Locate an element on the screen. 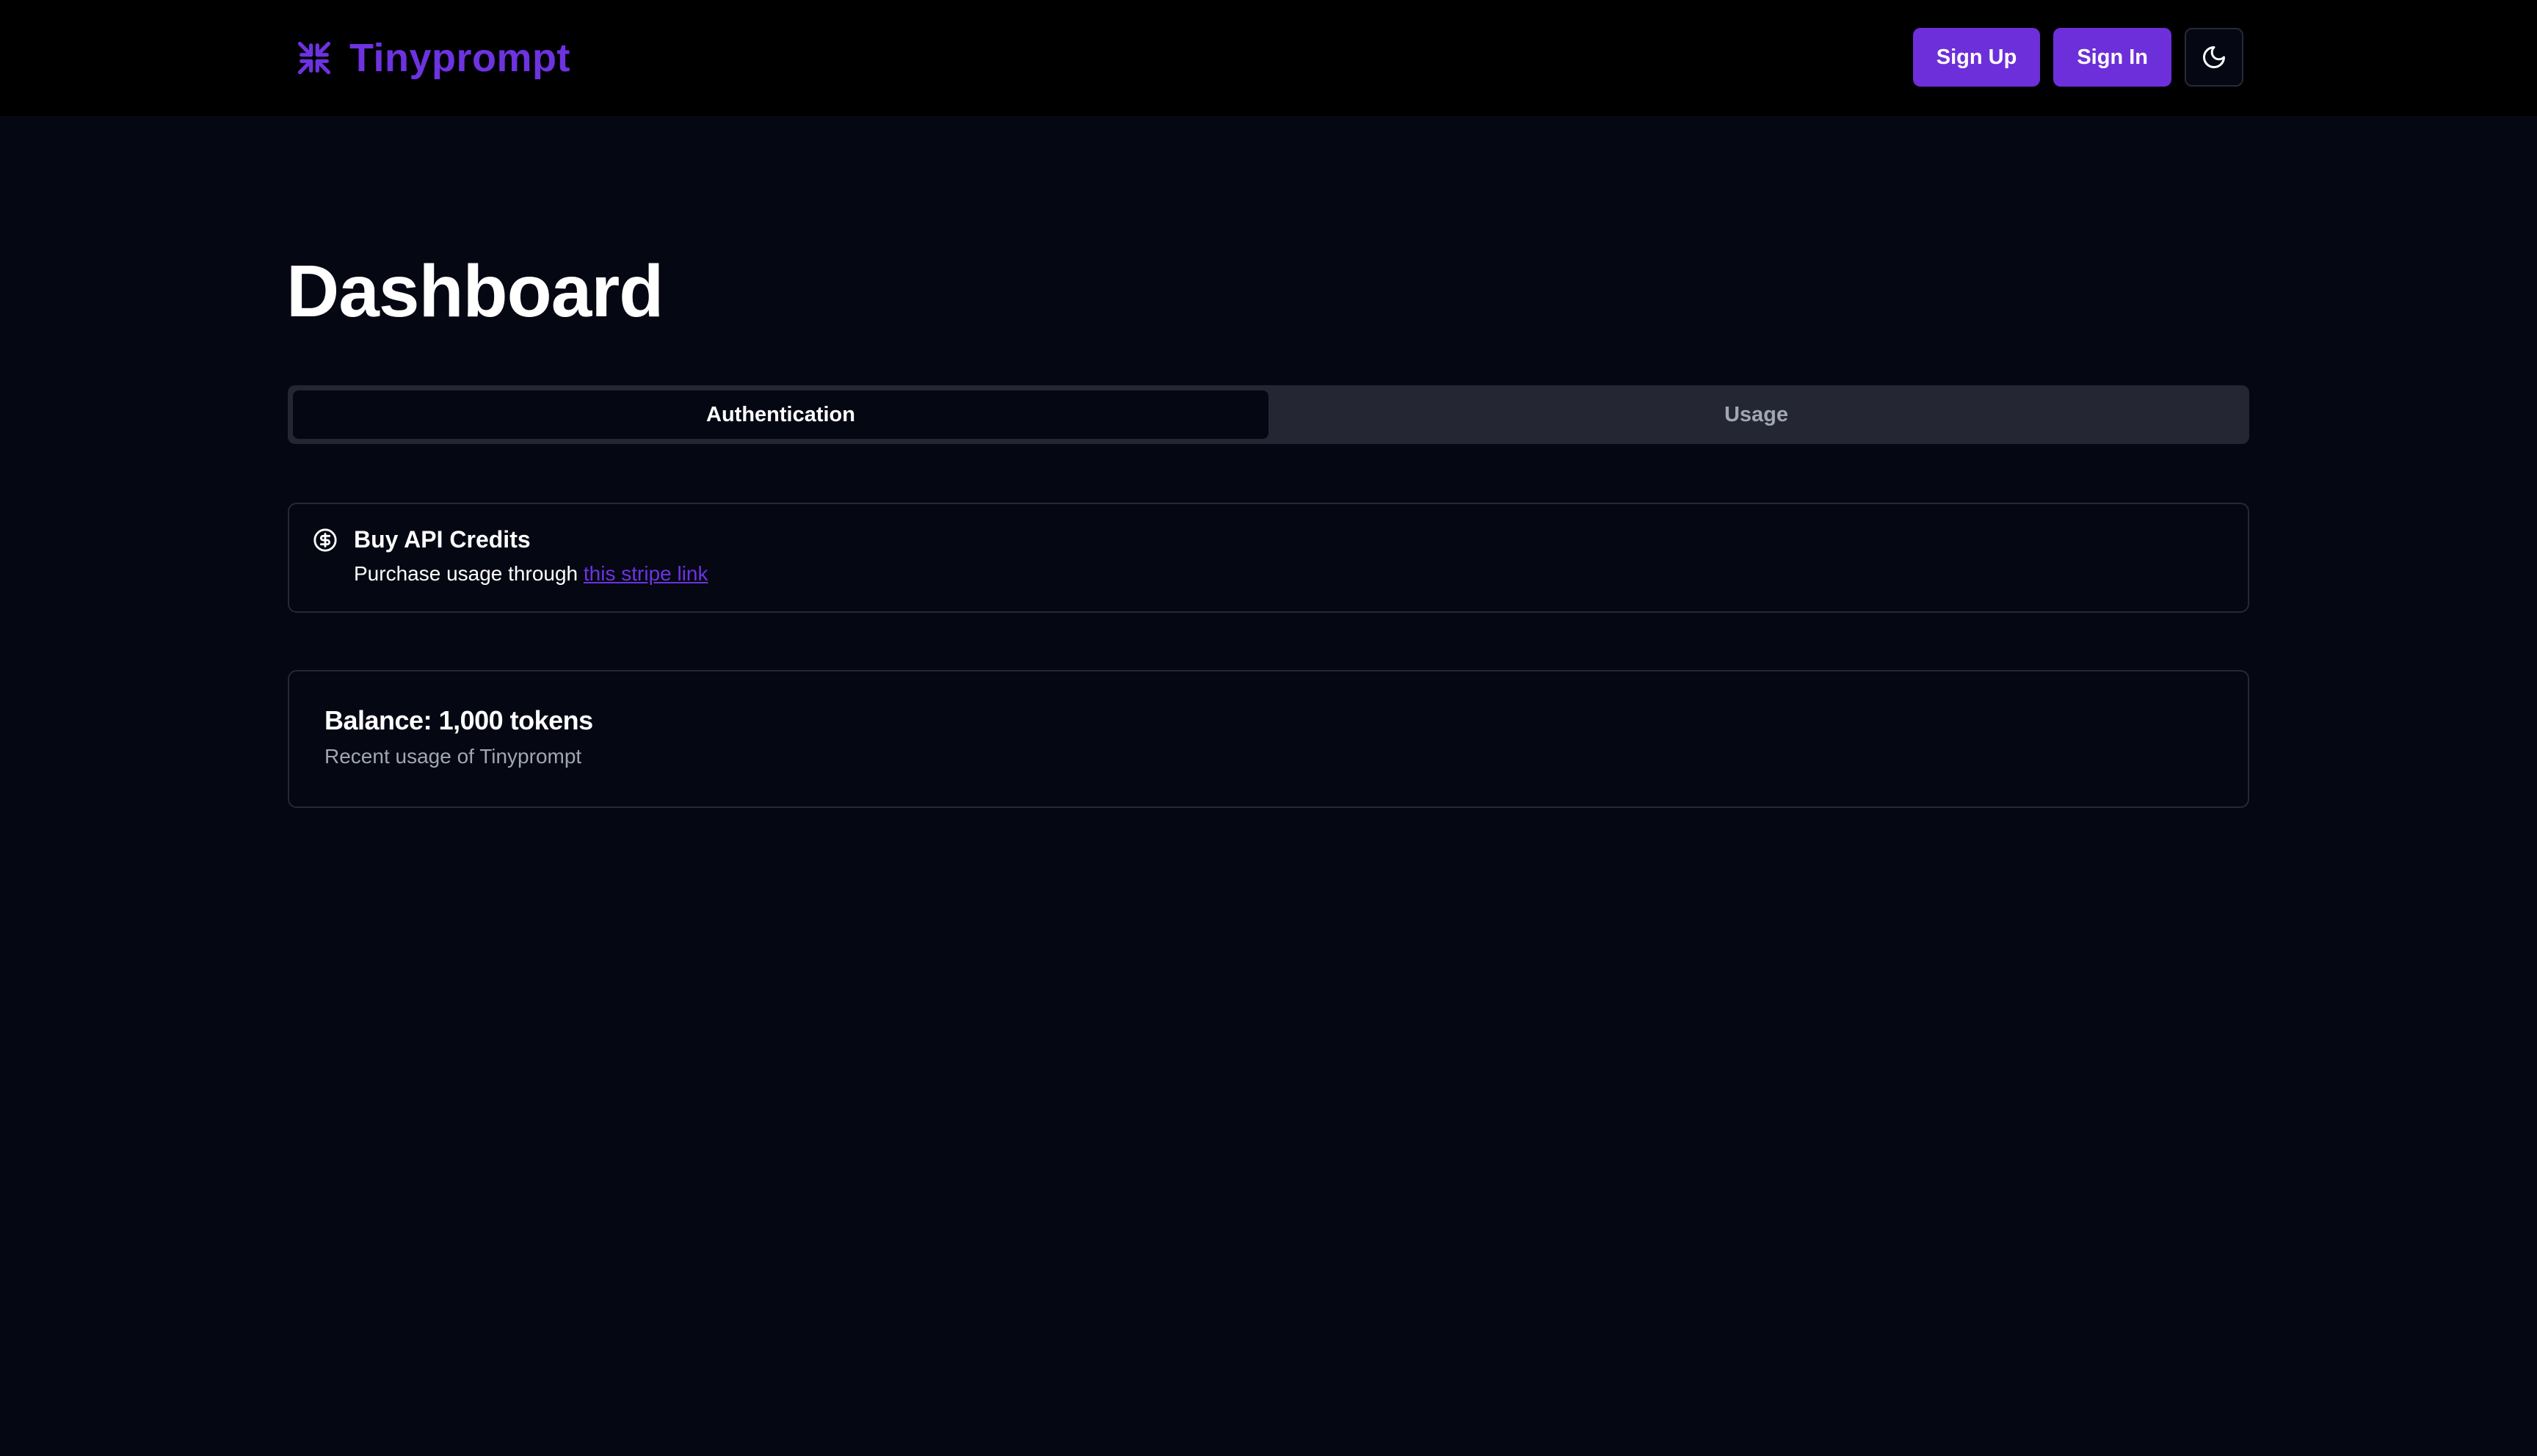 The height and width of the screenshot is (1456, 2537). tab-usage: Usage is located at coordinates (1756, 414).